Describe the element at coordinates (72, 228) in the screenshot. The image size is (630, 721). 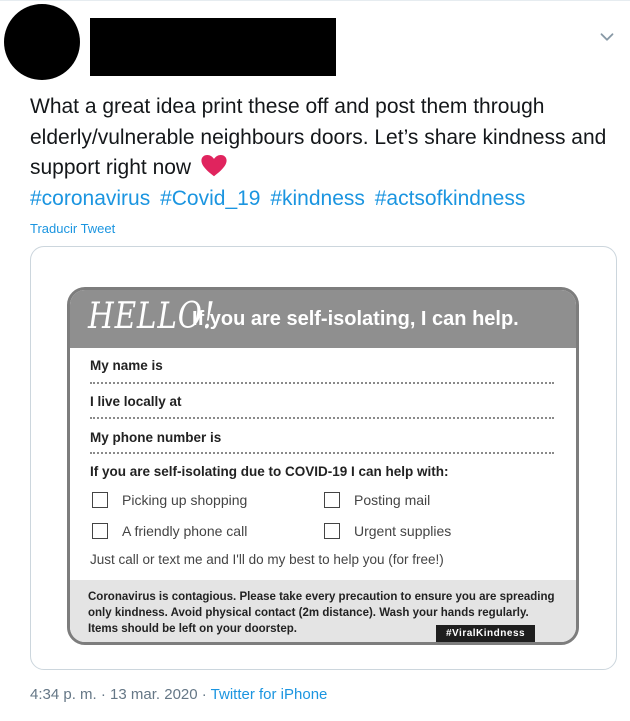
I see `translate-tweet-link: Traducir Tweet` at that location.